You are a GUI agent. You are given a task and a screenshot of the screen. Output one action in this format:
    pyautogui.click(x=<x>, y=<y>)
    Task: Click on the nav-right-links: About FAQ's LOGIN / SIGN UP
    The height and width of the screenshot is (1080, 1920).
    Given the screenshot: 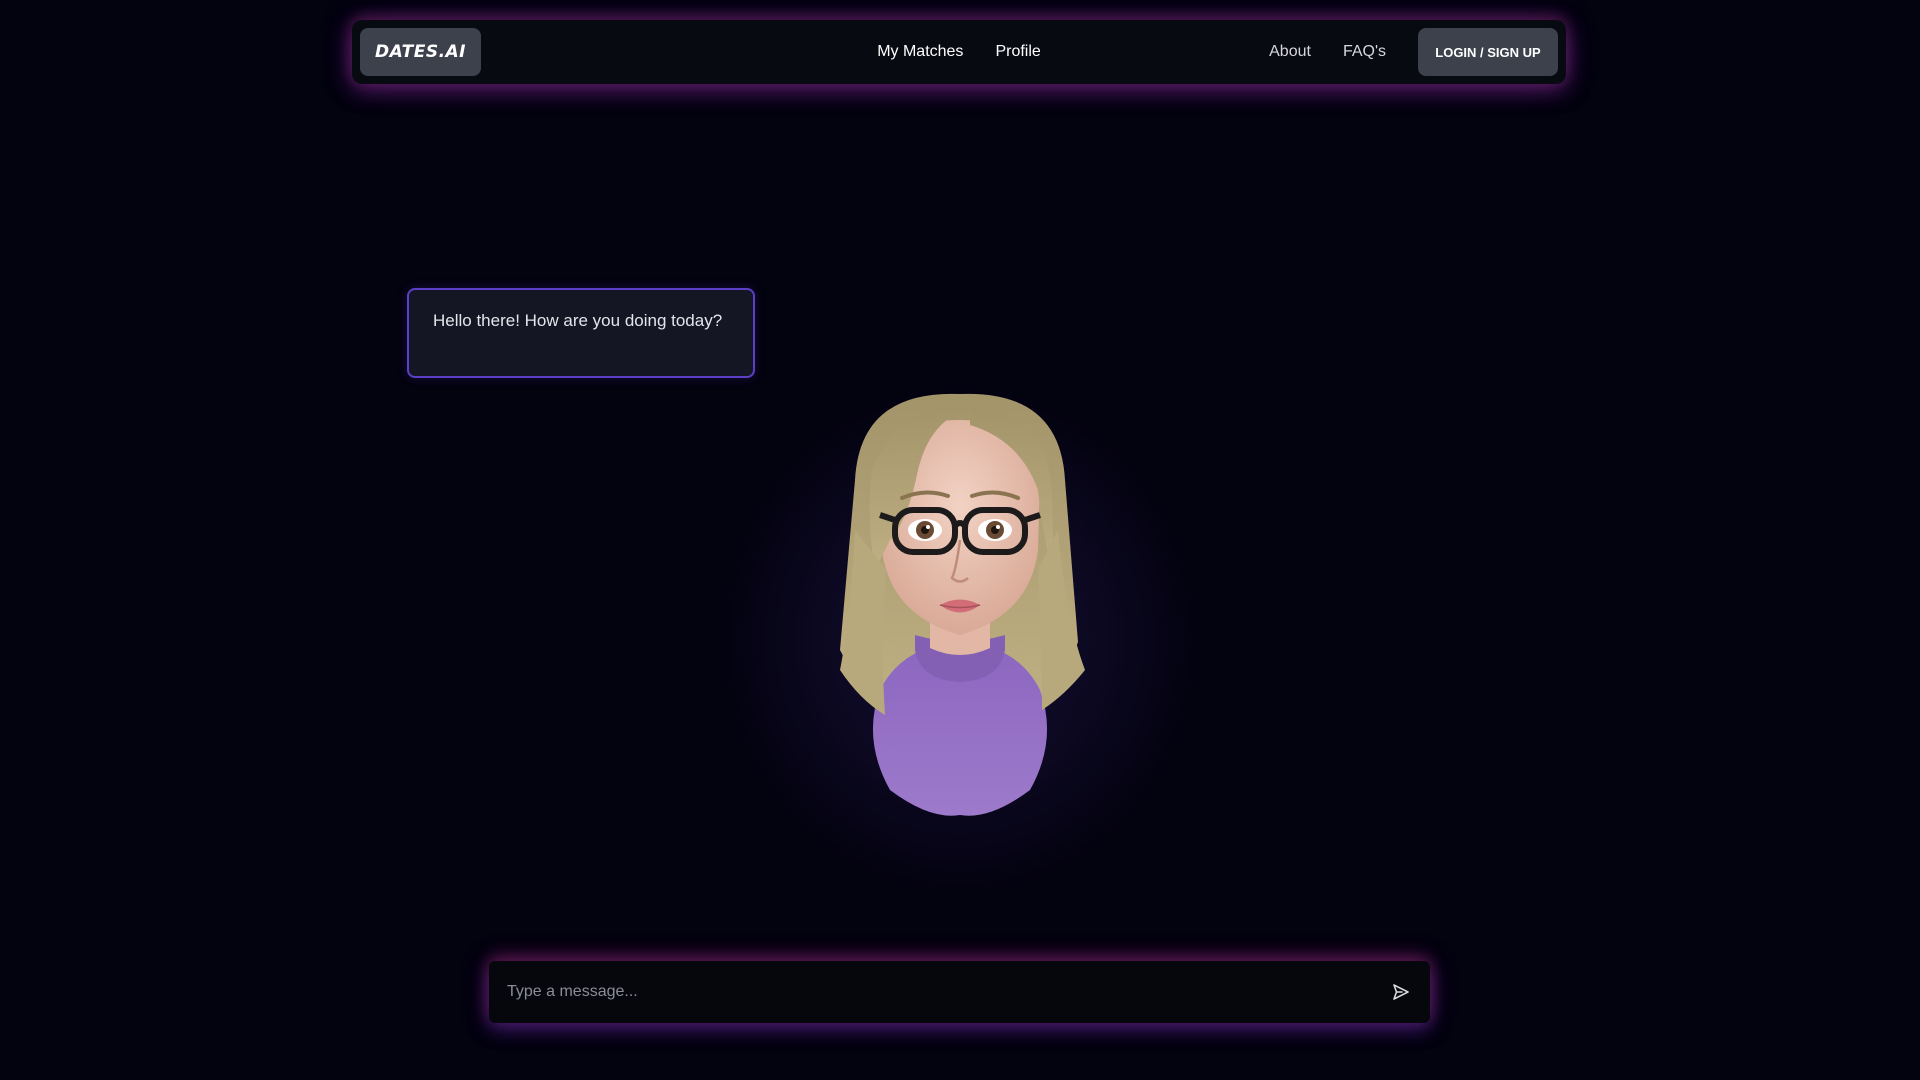 What is the action you would take?
    pyautogui.click(x=1413, y=52)
    